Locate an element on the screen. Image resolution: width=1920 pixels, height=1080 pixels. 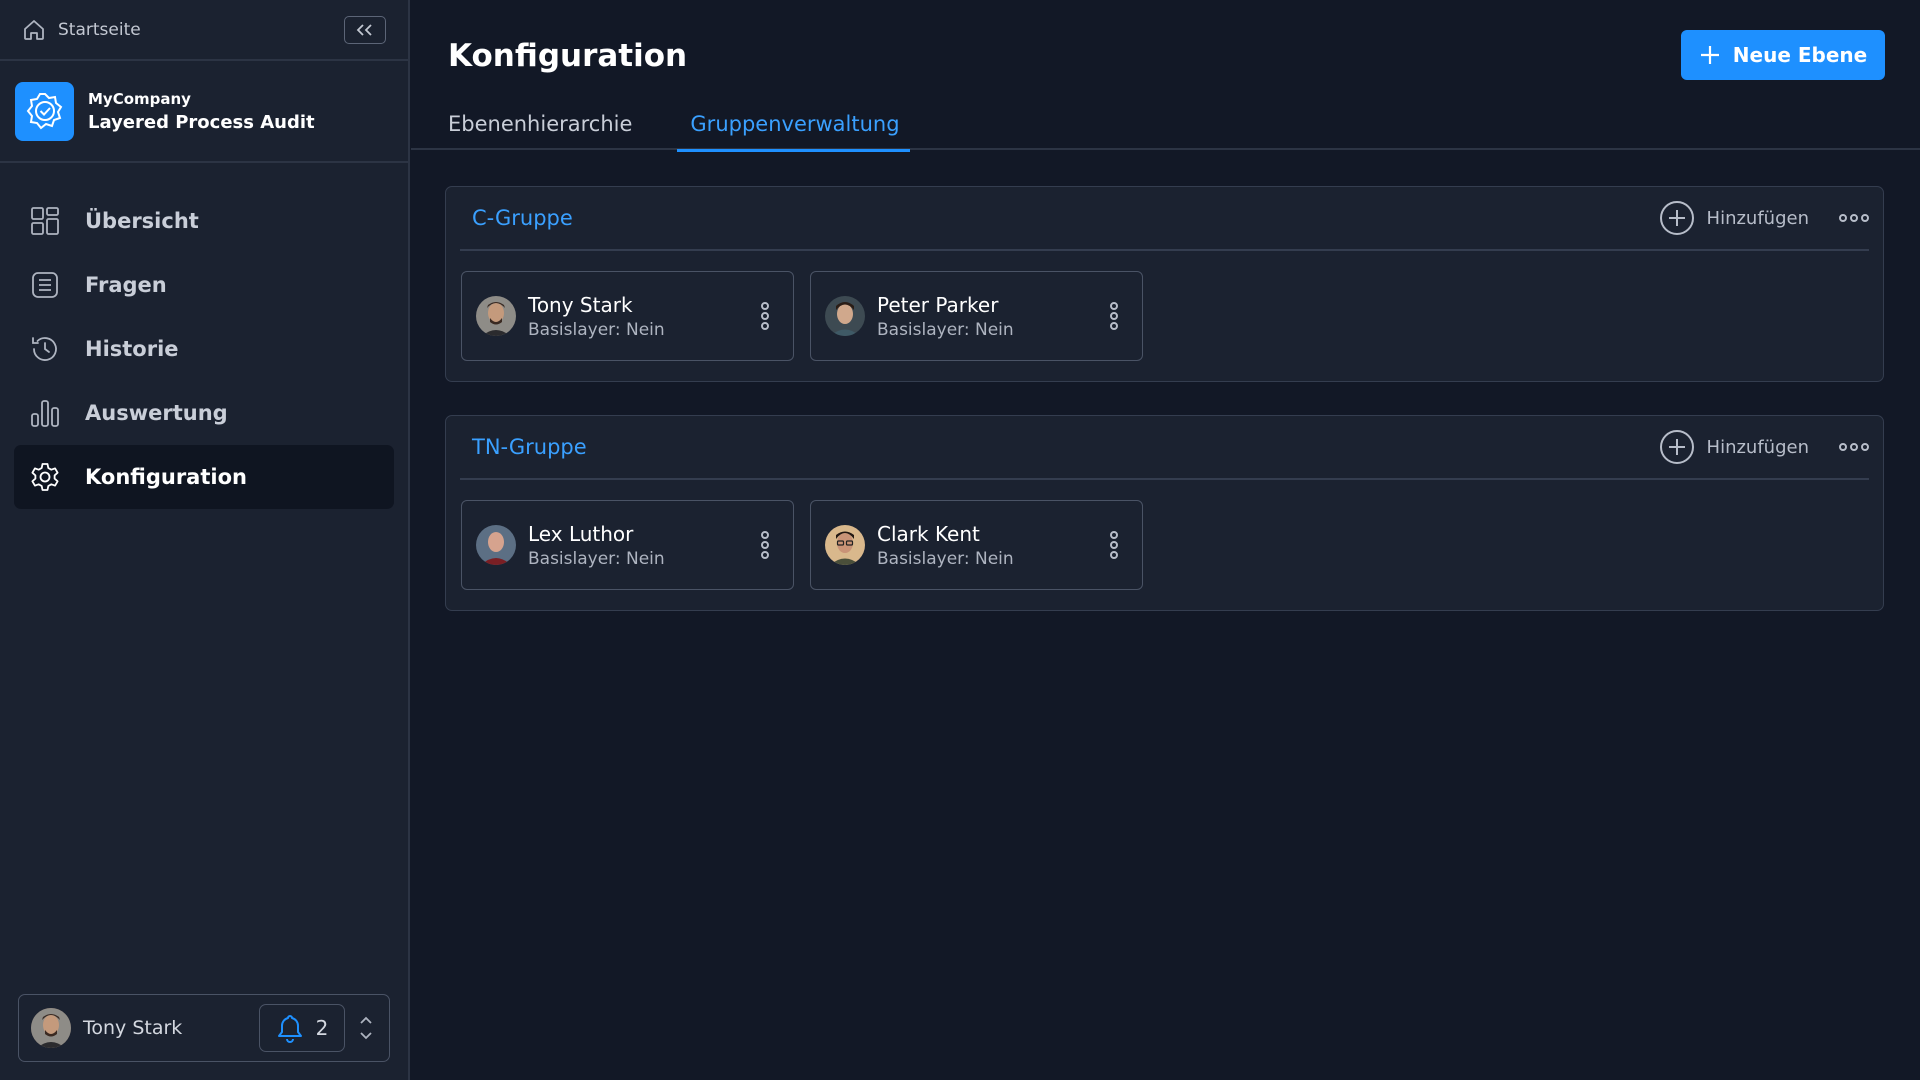
sidebar-item-label: Historie is located at coordinates (132, 349).